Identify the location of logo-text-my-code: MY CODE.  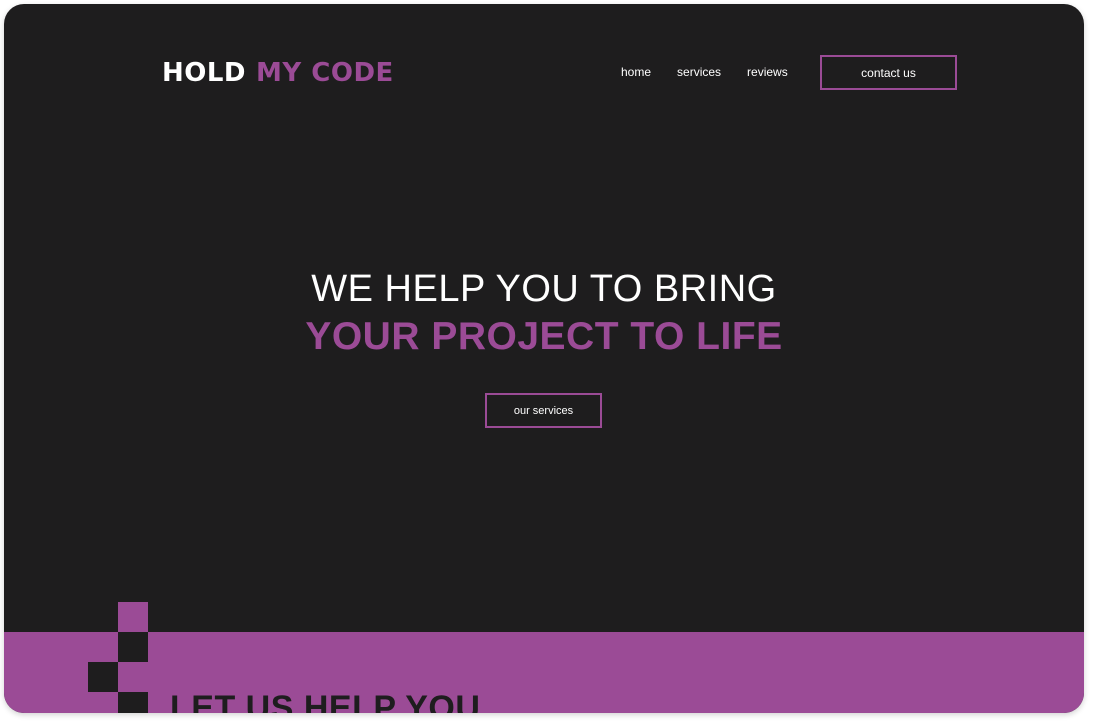
(325, 73).